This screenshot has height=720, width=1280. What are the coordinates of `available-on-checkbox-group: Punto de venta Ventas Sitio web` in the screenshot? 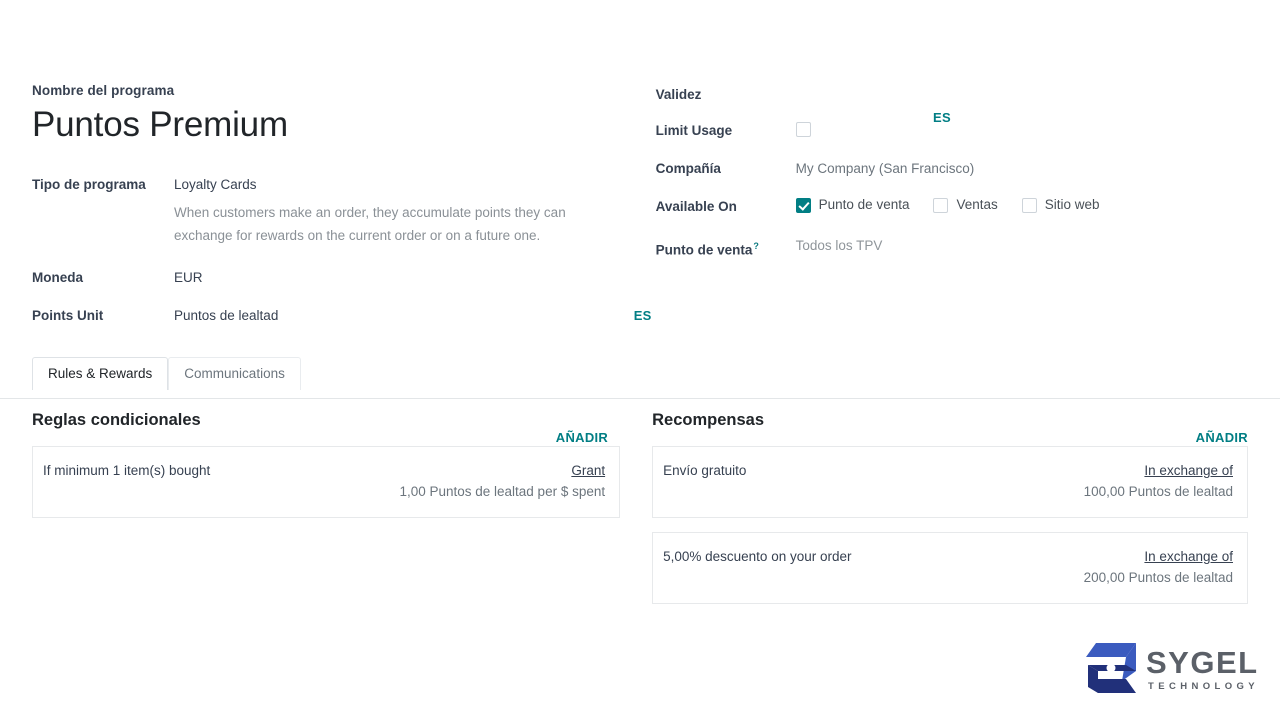 It's located at (1021, 205).